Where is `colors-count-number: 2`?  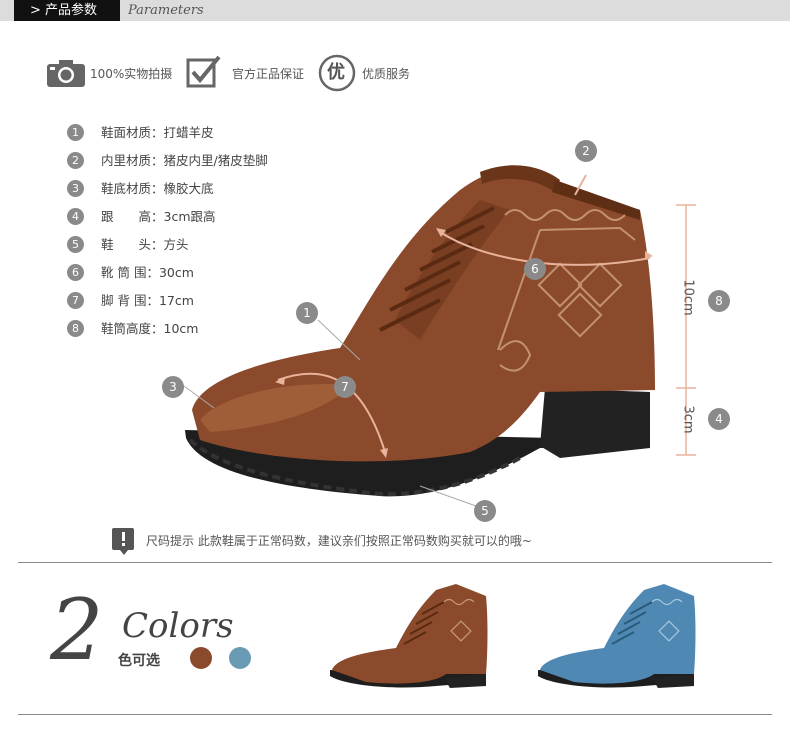 colors-count-number: 2 is located at coordinates (77, 630).